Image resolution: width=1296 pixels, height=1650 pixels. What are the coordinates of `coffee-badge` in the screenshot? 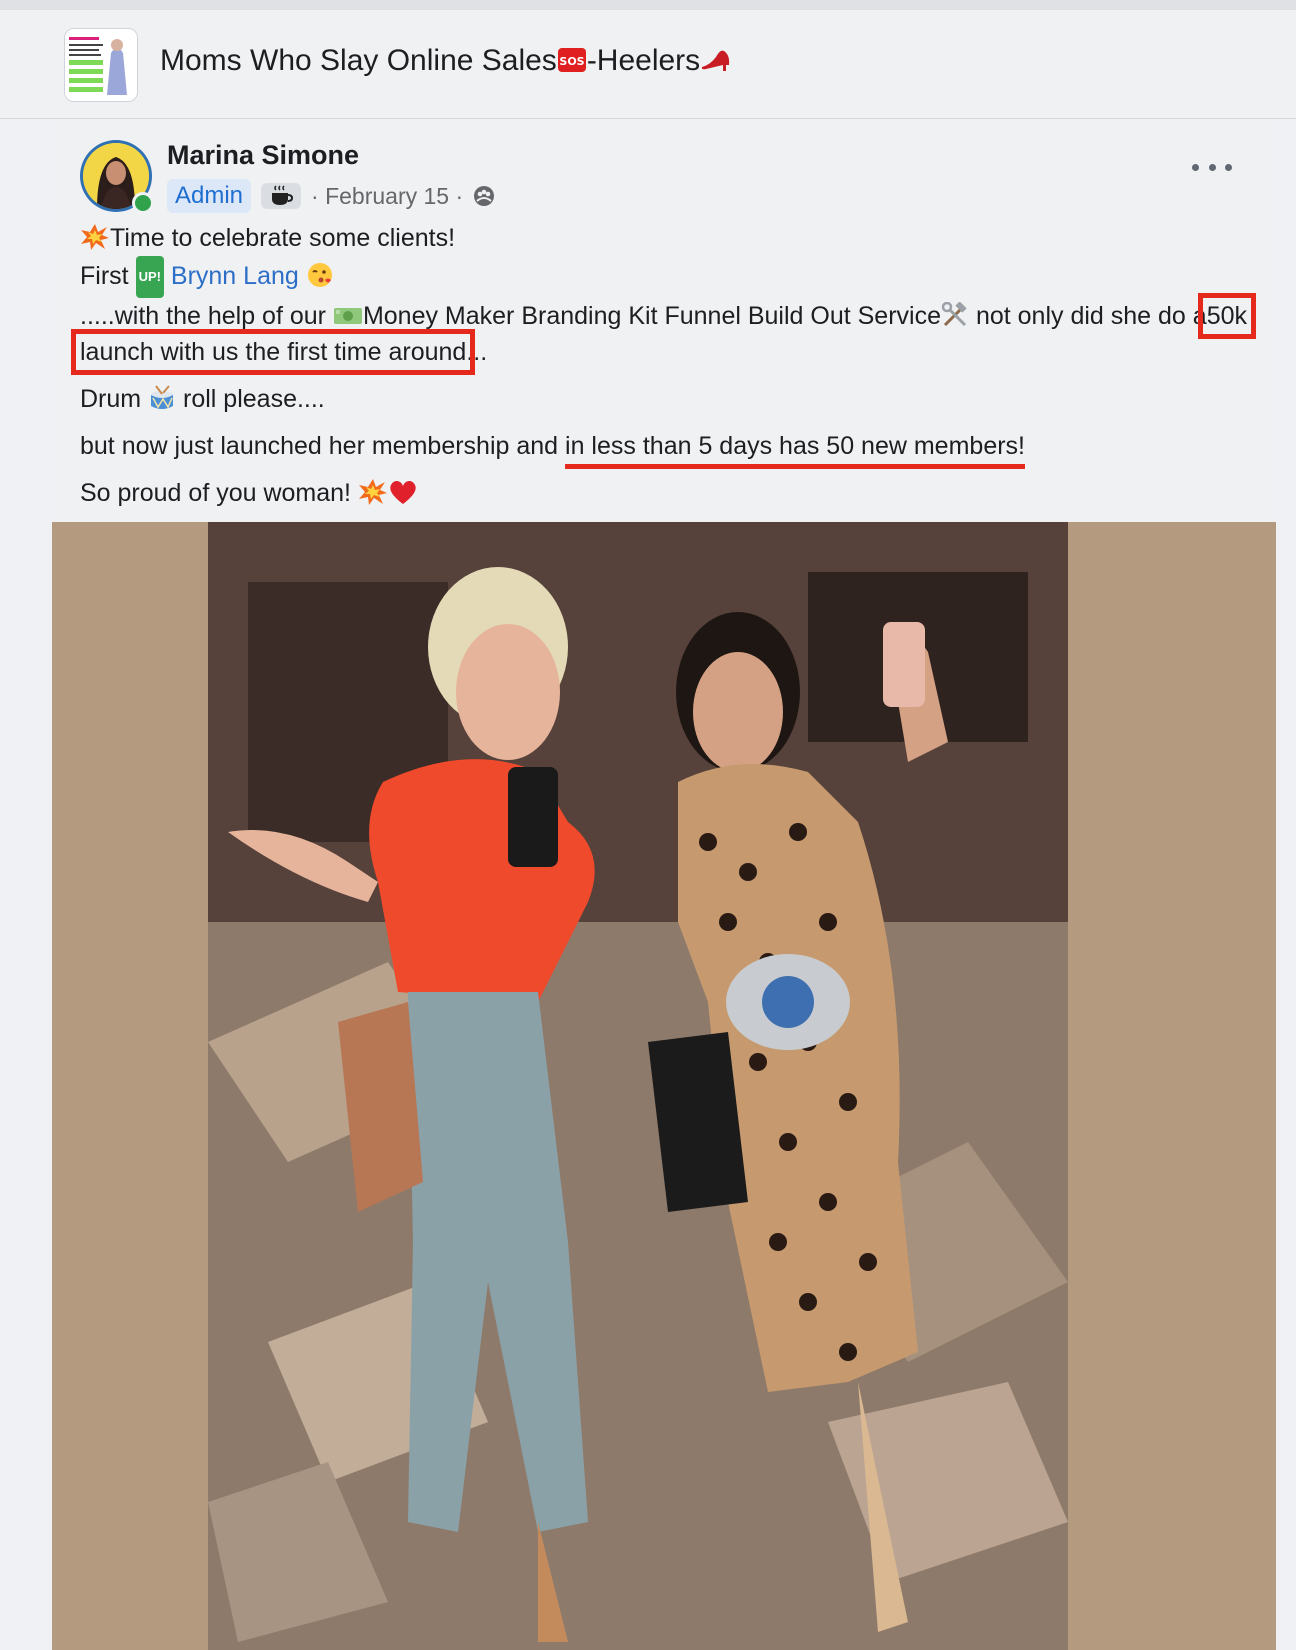 It's located at (281, 196).